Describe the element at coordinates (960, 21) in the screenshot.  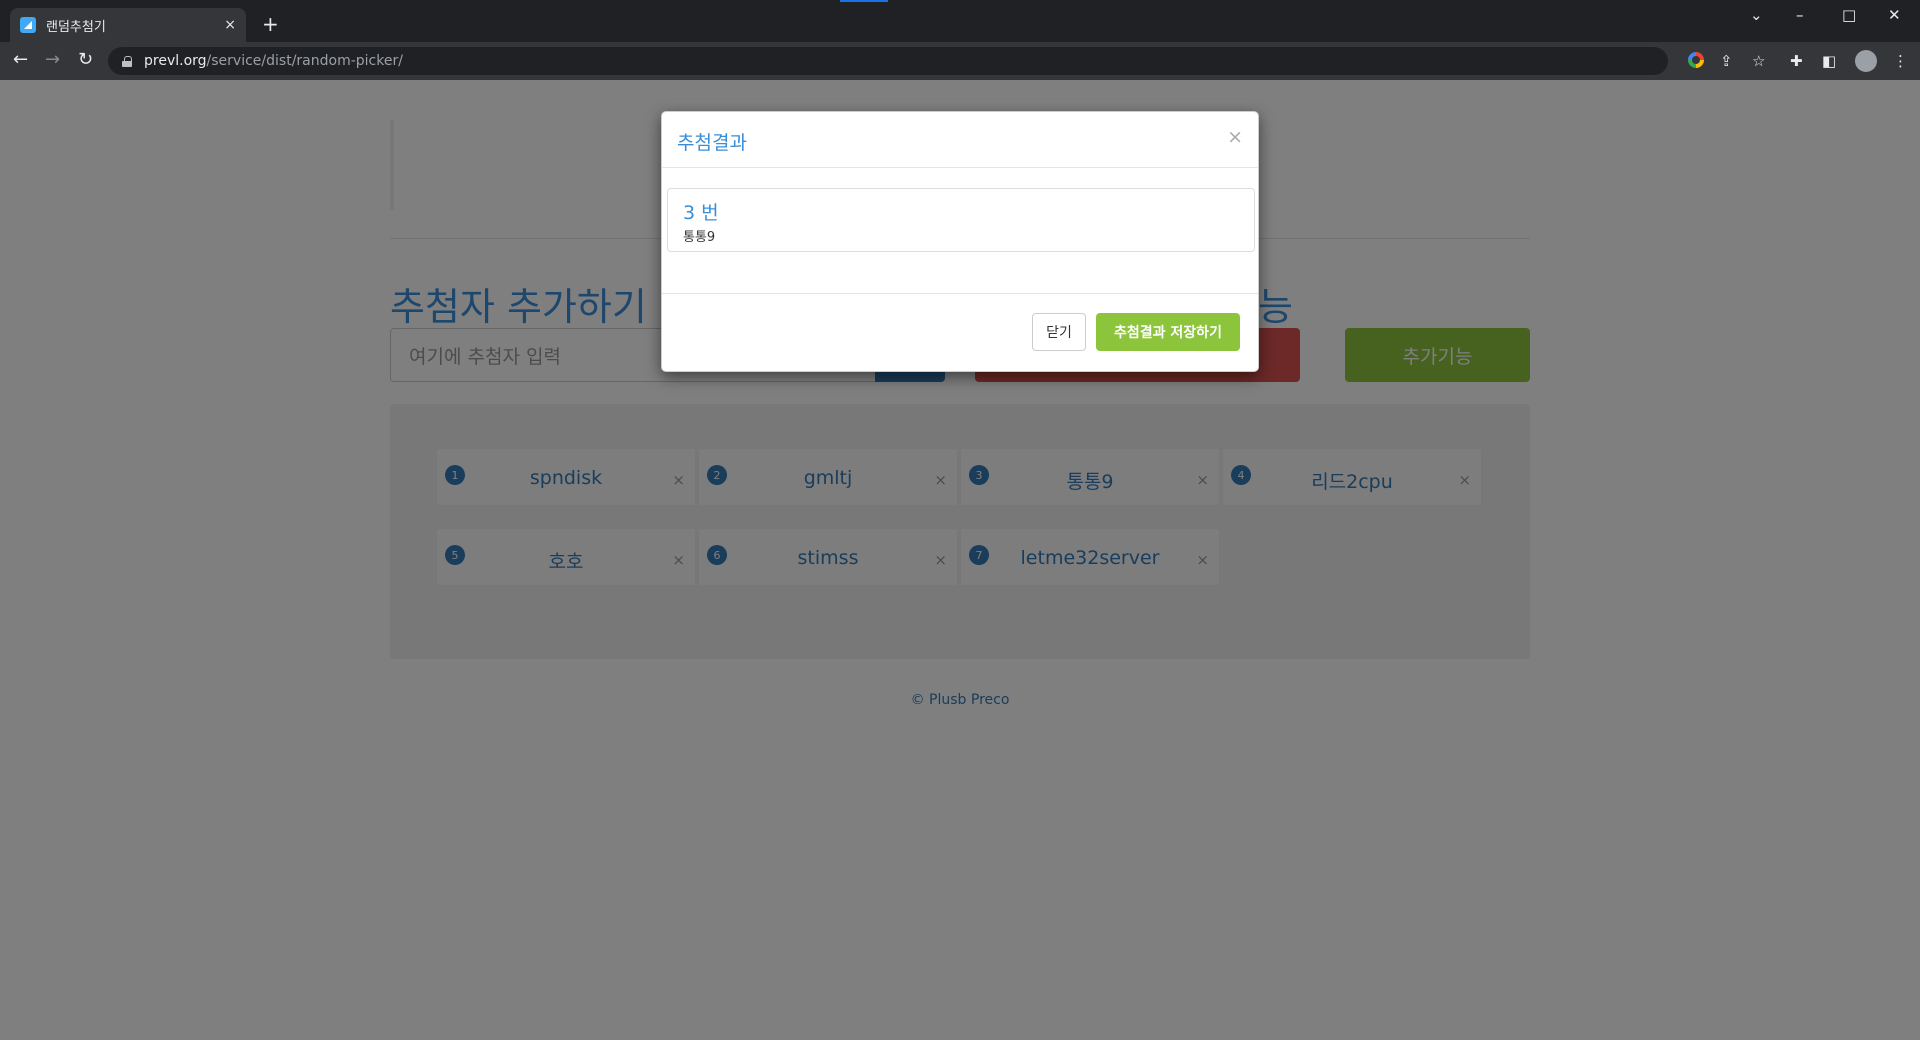
I see `browser-tabbar: 랜덤추첨기 × + ⌄ – □ ✕` at that location.